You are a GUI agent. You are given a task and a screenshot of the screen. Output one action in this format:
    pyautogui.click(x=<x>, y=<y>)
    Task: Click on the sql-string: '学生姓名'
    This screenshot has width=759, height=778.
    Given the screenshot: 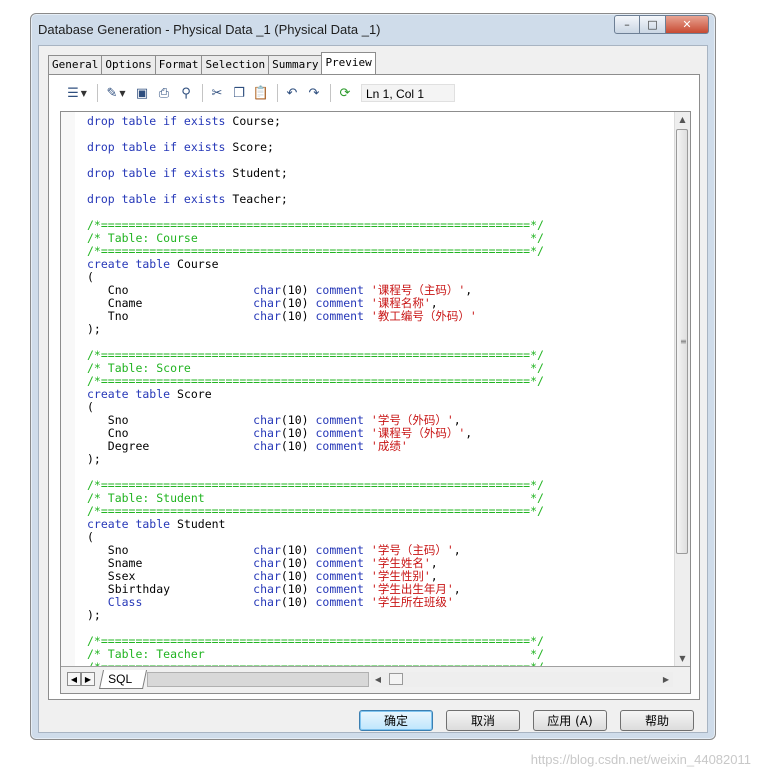 What is the action you would take?
    pyautogui.click(x=400, y=563)
    